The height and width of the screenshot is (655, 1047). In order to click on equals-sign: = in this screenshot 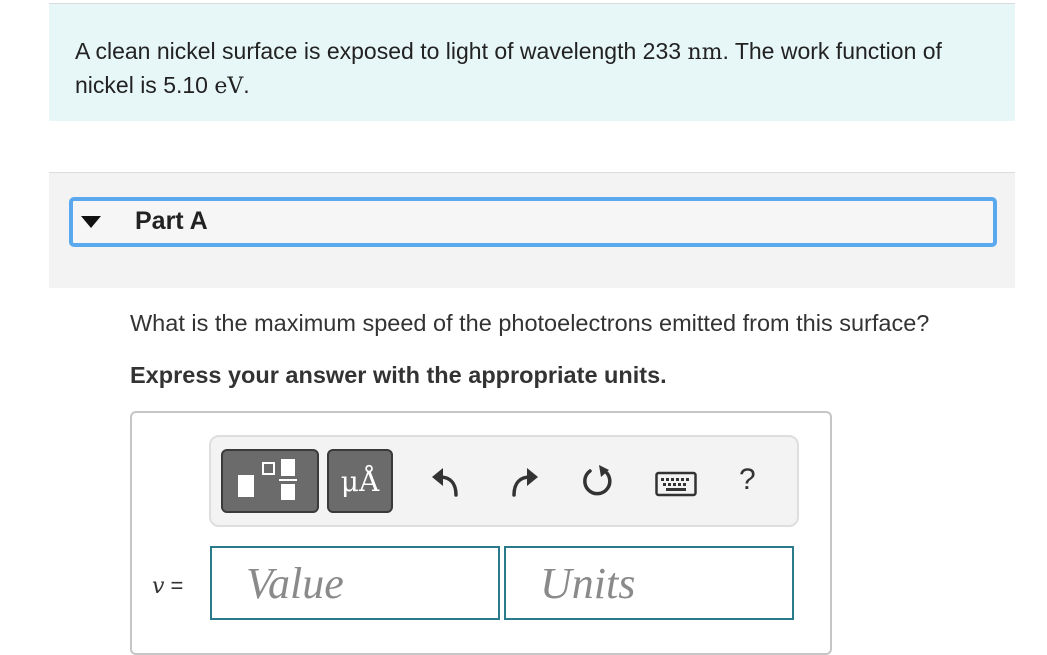, I will do `click(174, 585)`.